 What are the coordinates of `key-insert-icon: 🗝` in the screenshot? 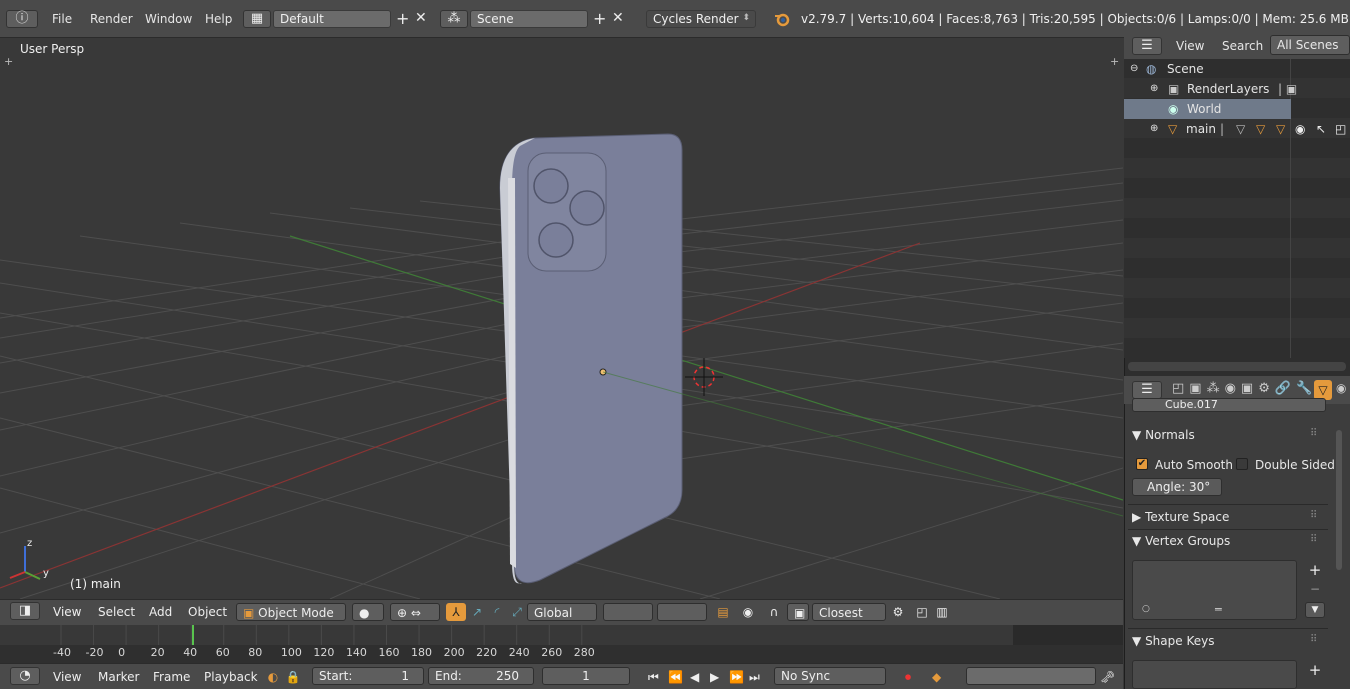 It's located at (1107, 677).